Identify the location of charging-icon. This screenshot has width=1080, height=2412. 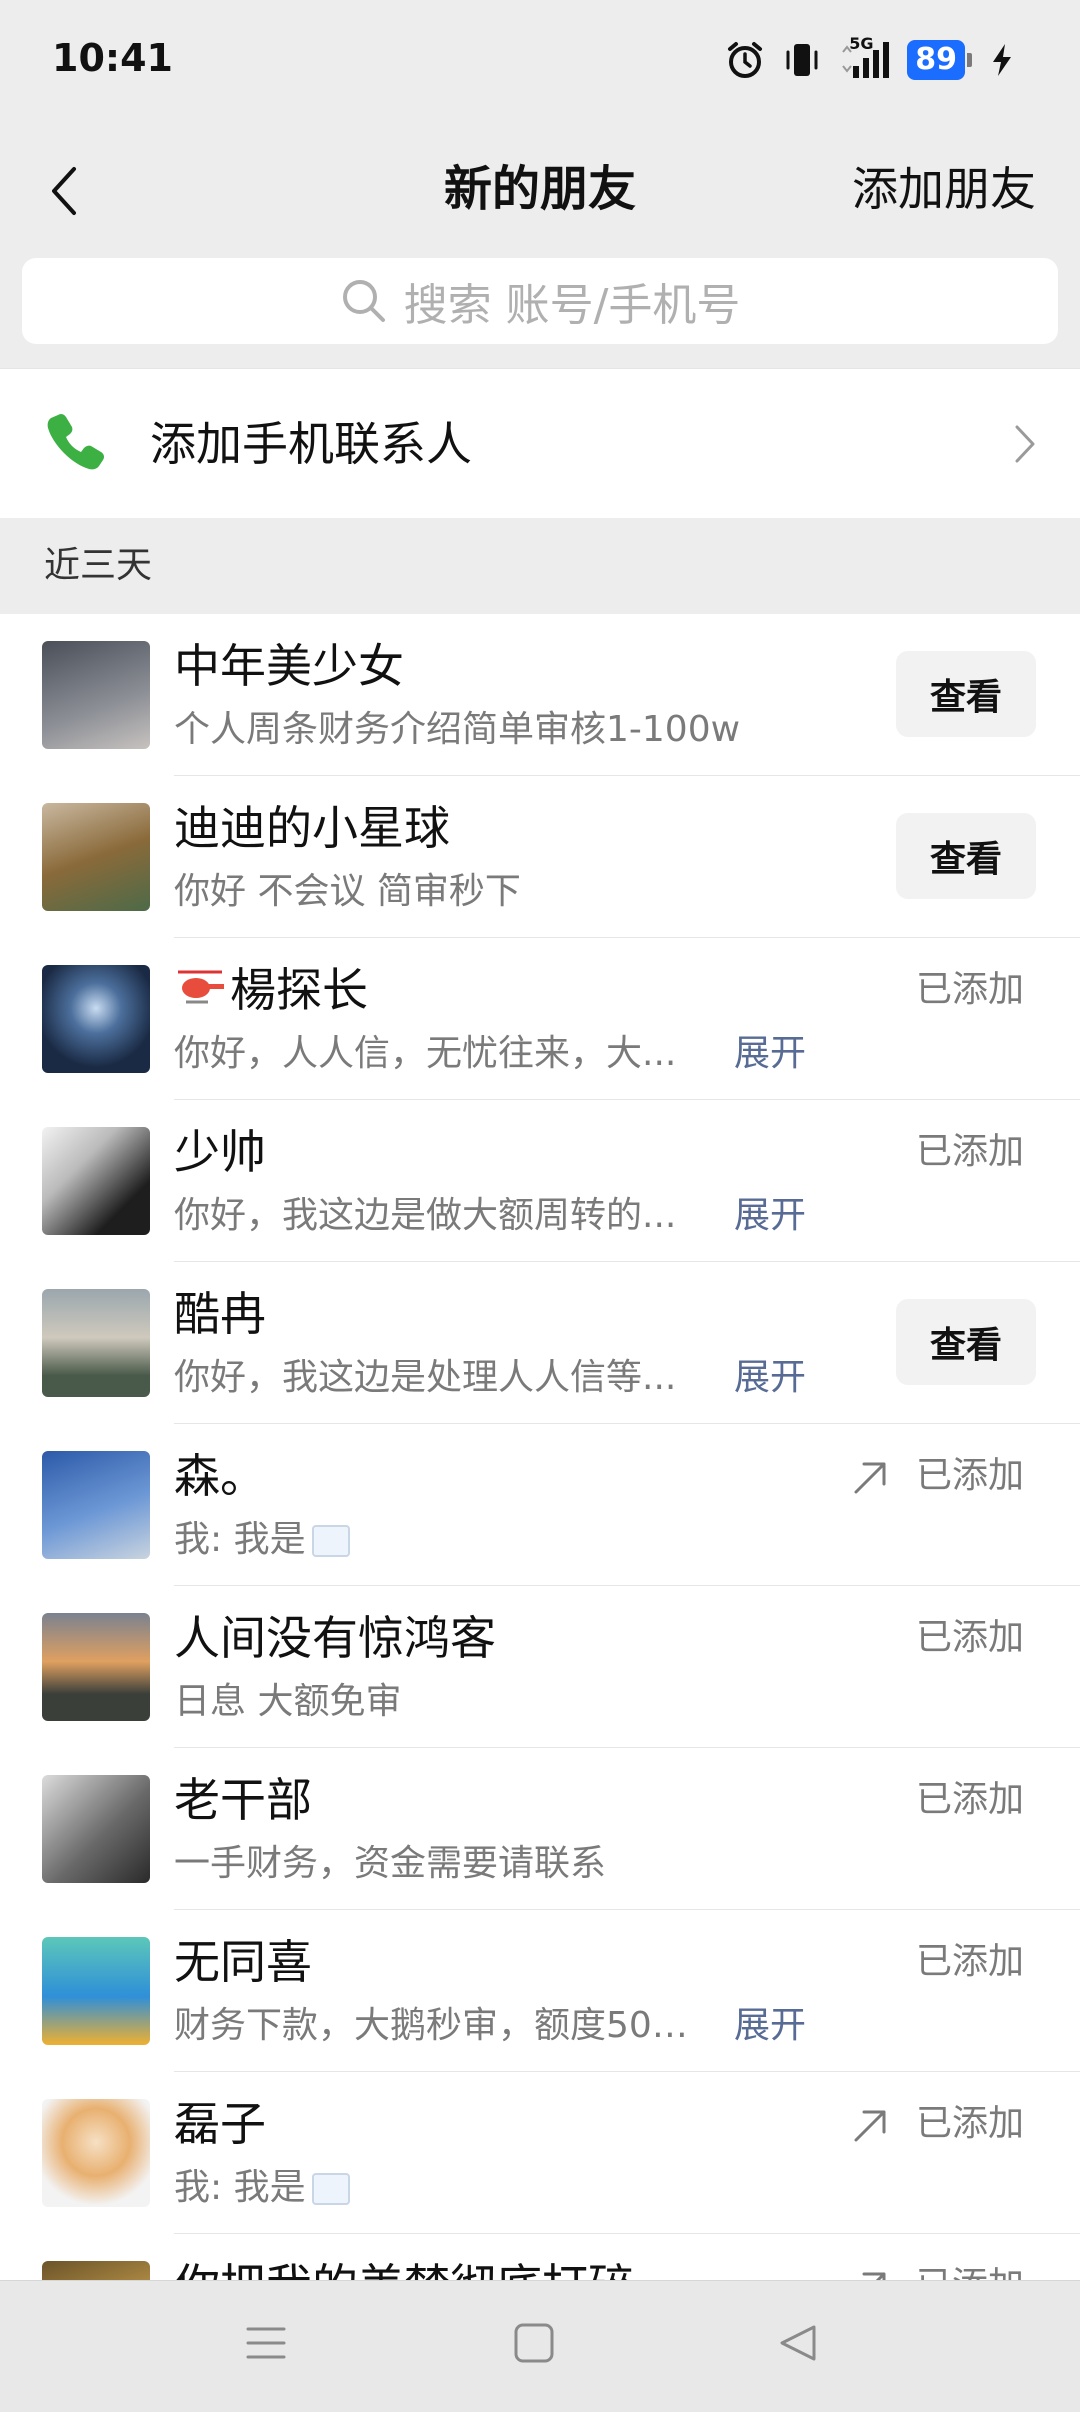
(1002, 60).